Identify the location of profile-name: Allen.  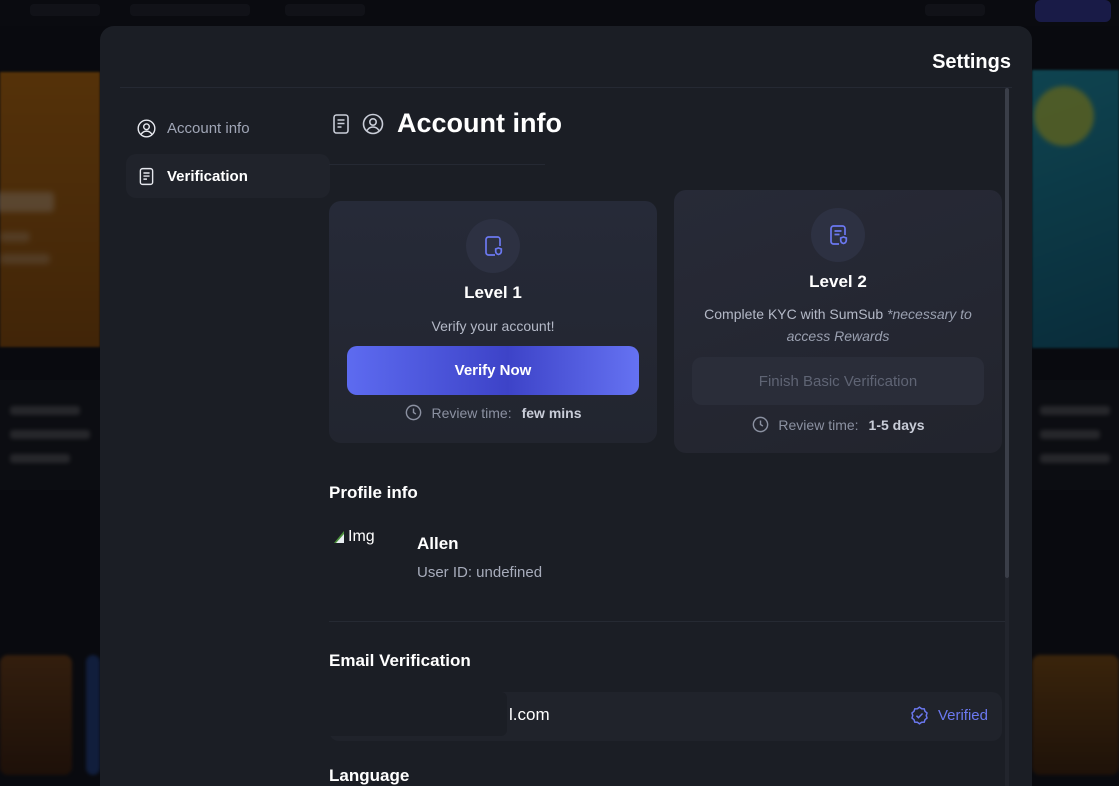
(438, 543).